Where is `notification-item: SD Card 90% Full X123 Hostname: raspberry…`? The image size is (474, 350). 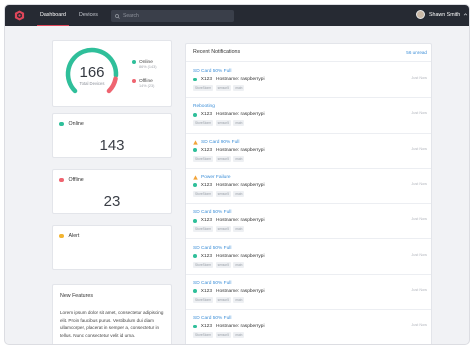 notification-item: SD Card 90% Full X123 Hostname: raspberry… is located at coordinates (308, 151).